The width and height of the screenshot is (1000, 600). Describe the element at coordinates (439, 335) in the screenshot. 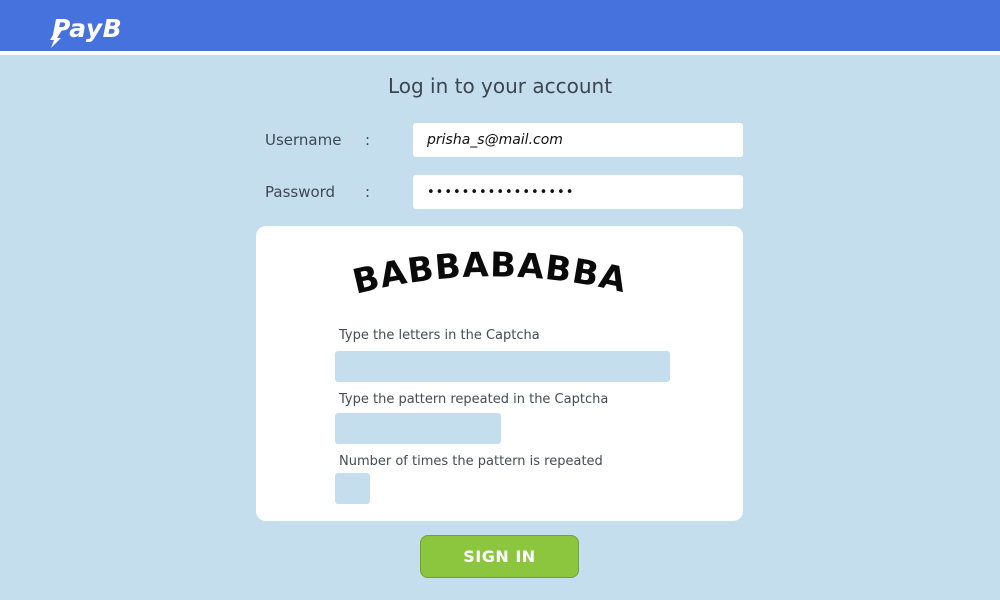

I see `captcha-letters-label: Type the letters in the Captcha` at that location.